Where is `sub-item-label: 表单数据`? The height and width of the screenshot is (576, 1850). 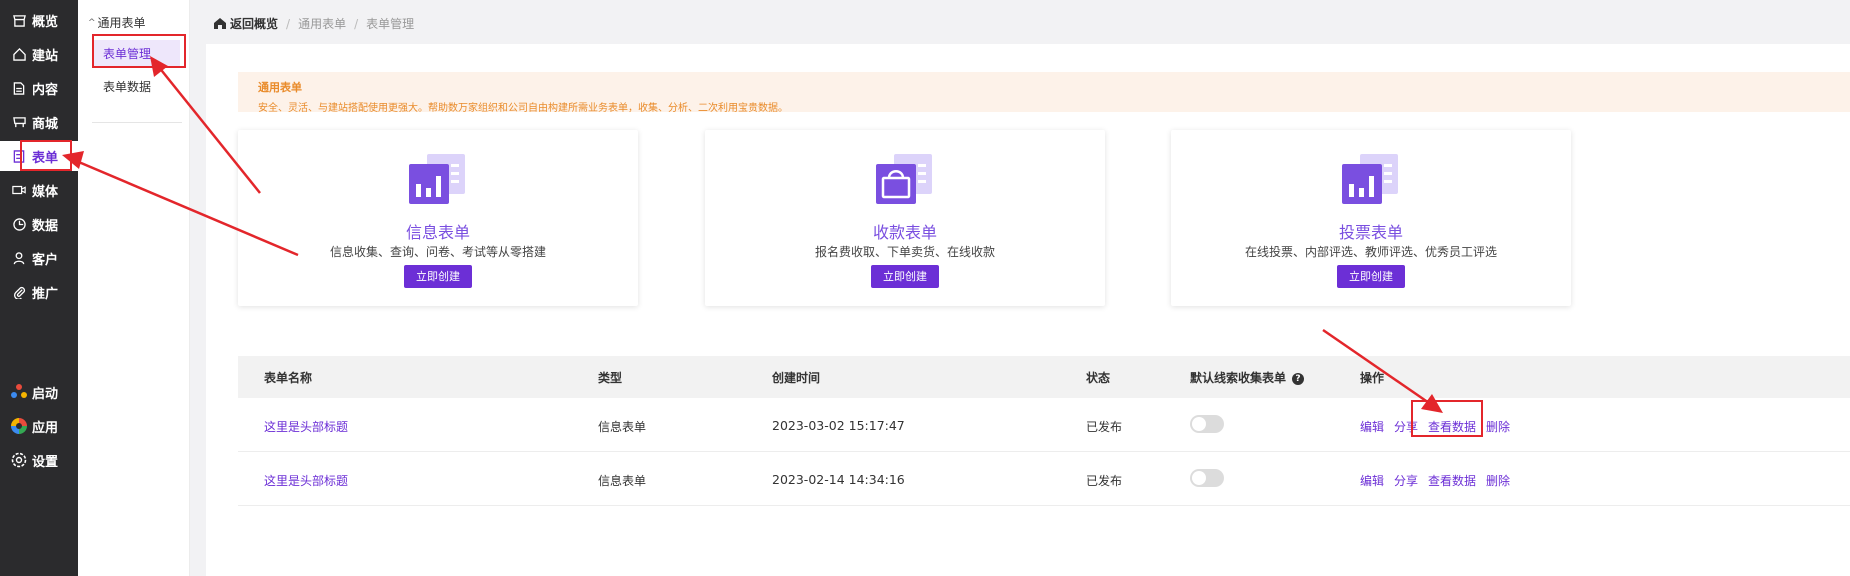 sub-item-label: 表单数据 is located at coordinates (127, 87).